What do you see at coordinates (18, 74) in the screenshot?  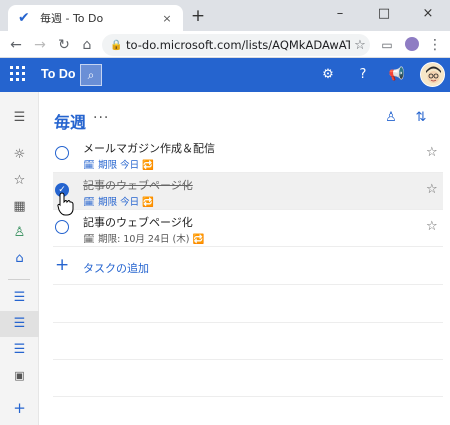 I see `app-launcher-icon` at bounding box center [18, 74].